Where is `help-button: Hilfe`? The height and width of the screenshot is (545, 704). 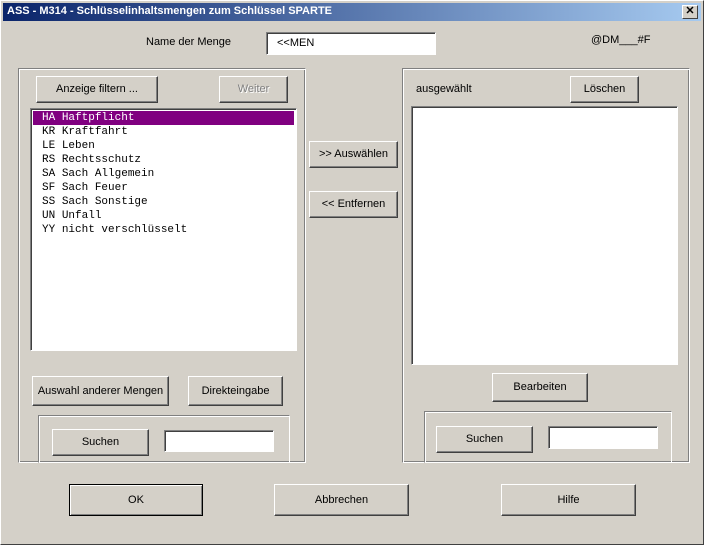 help-button: Hilfe is located at coordinates (568, 500).